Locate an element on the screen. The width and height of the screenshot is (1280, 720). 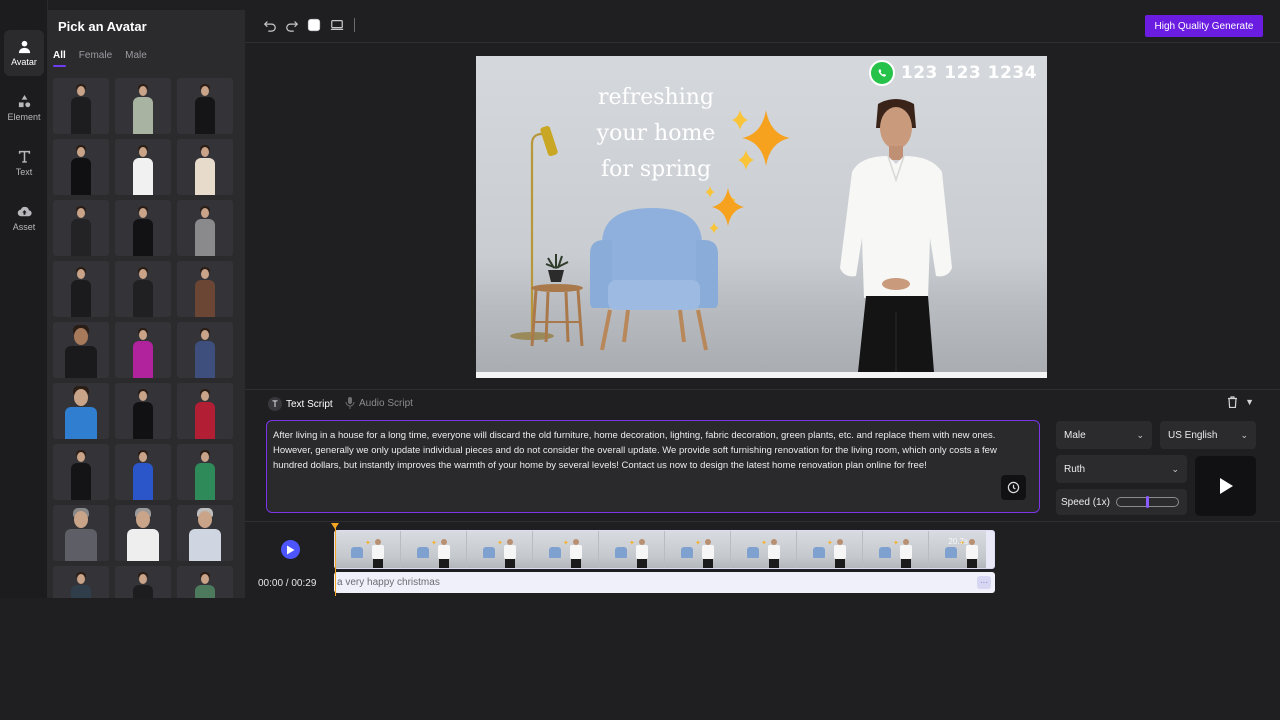
slogan-line: for spring is located at coordinates (656, 169).